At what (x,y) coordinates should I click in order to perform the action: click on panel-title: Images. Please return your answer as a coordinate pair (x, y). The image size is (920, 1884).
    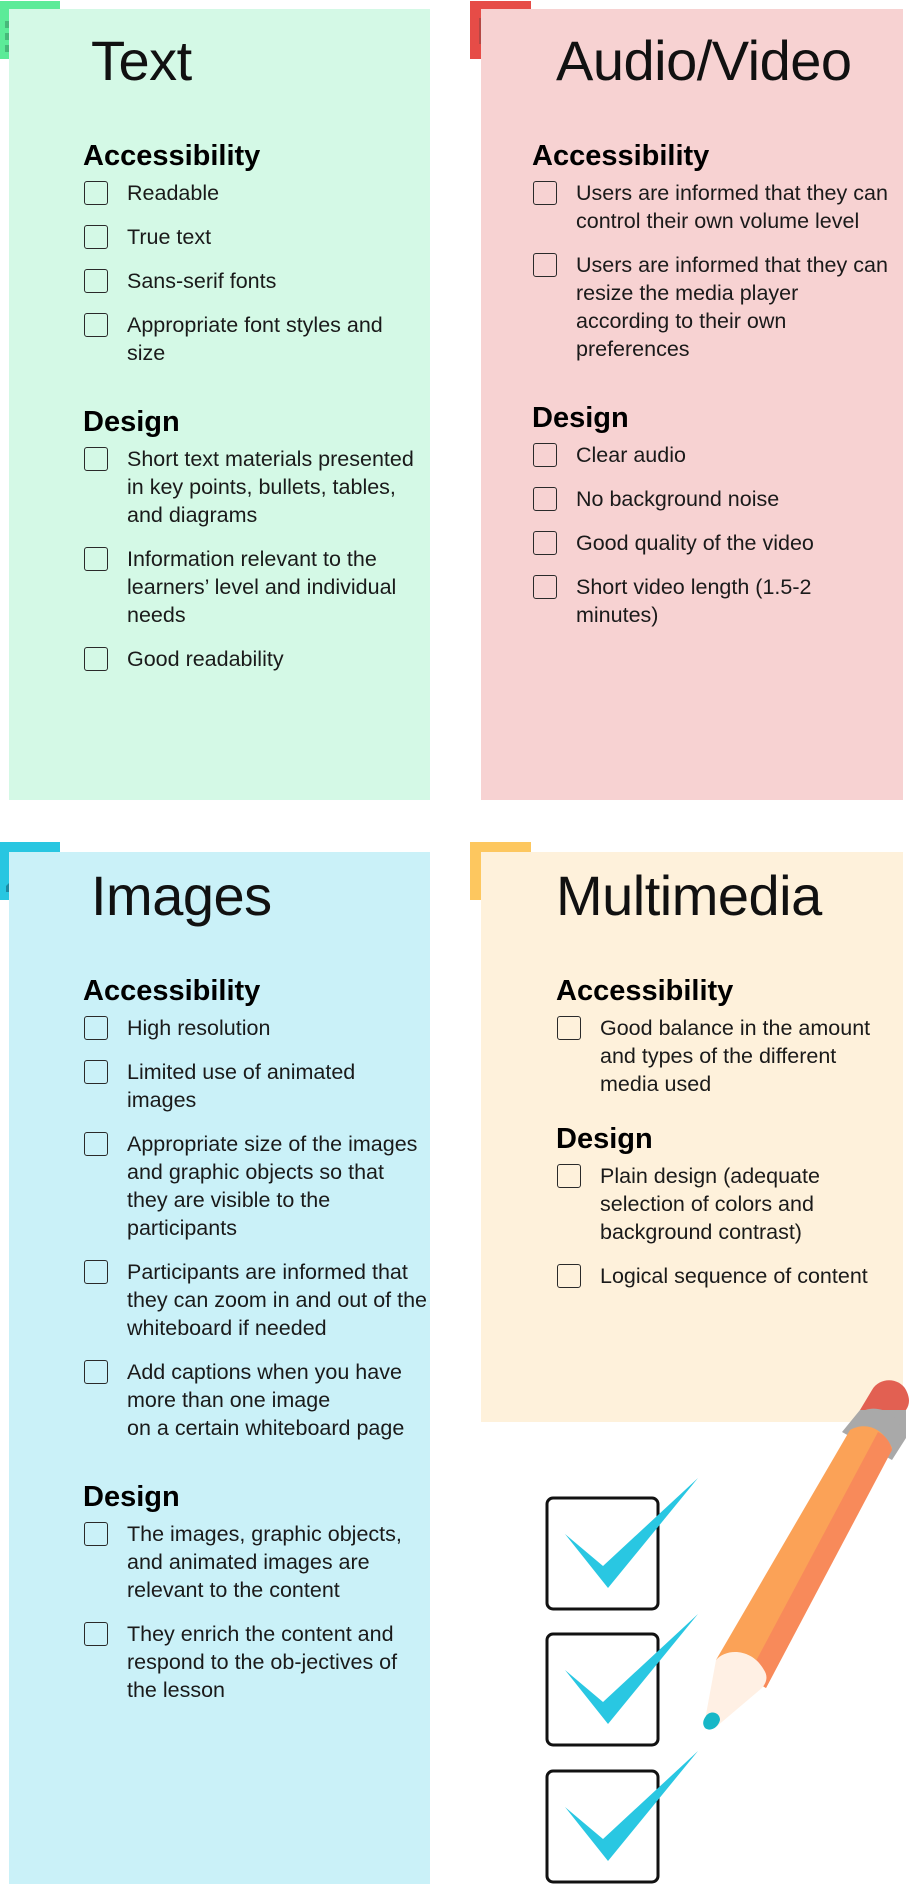
    Looking at the image, I should click on (181, 895).